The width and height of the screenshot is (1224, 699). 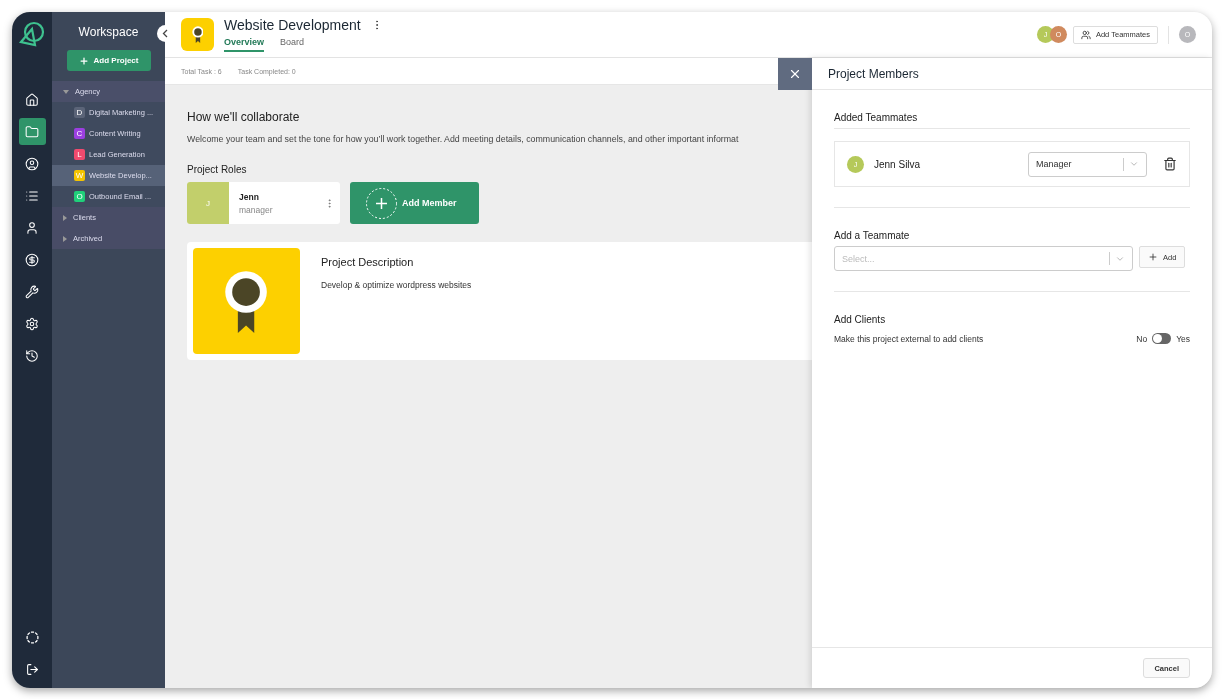 I want to click on tab: Board, so click(x=292, y=44).